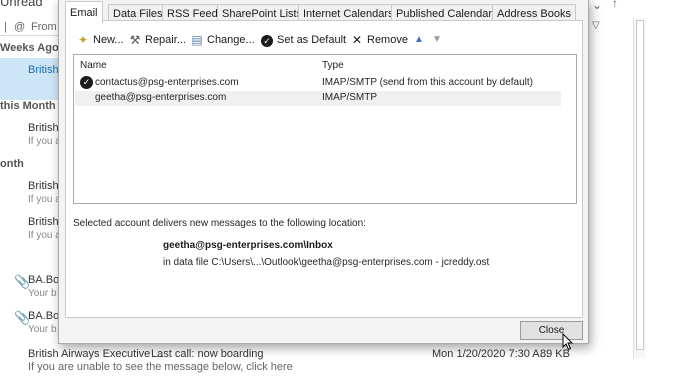 This screenshot has height=382, width=681. Describe the element at coordinates (29, 48) in the screenshot. I see `group-header: Weeks Ago` at that location.